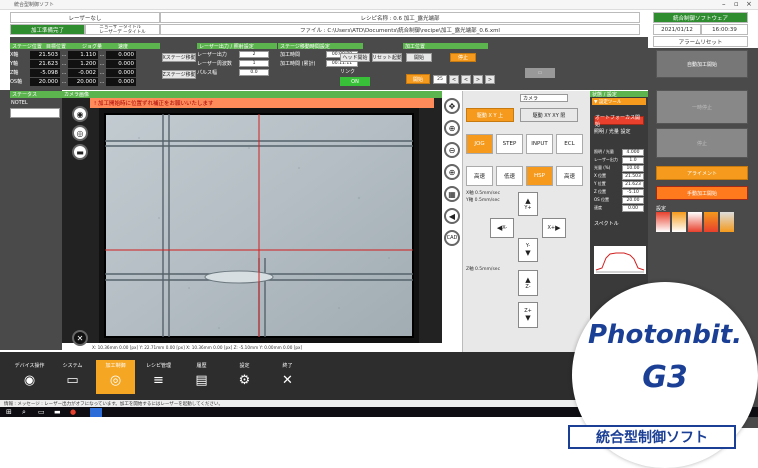 This screenshot has width=758, height=468. What do you see at coordinates (490, 115) in the screenshot?
I see `drive-xy-button: 駆動 X Y 上` at bounding box center [490, 115].